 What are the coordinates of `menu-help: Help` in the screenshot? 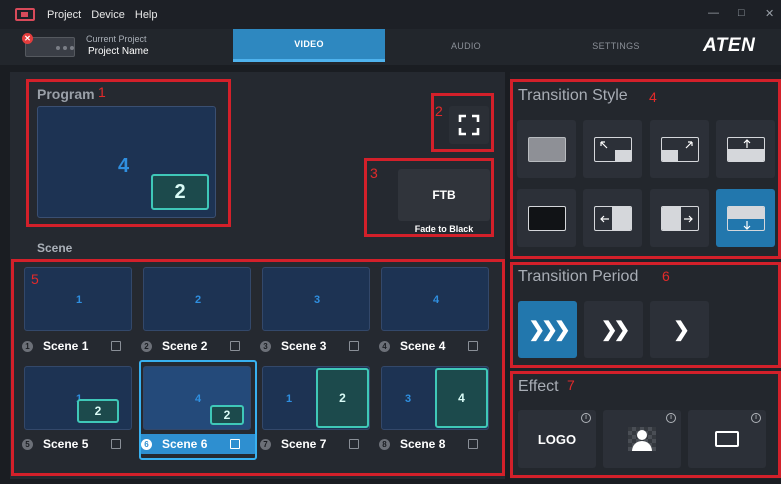 It's located at (146, 15).